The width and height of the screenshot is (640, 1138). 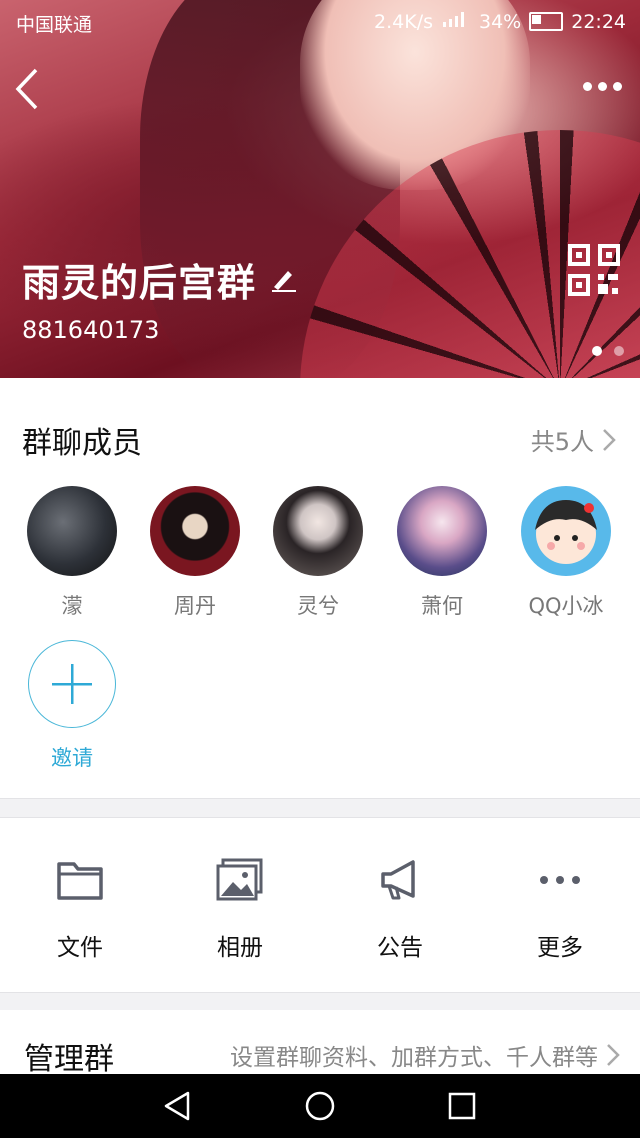 I want to click on carrier-label: 中国联通, so click(x=54, y=25).